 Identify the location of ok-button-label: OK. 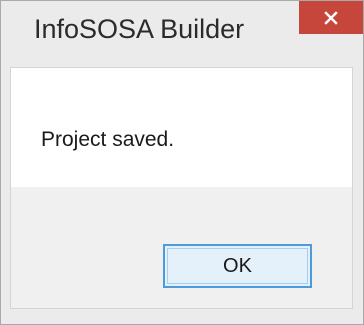
(237, 265).